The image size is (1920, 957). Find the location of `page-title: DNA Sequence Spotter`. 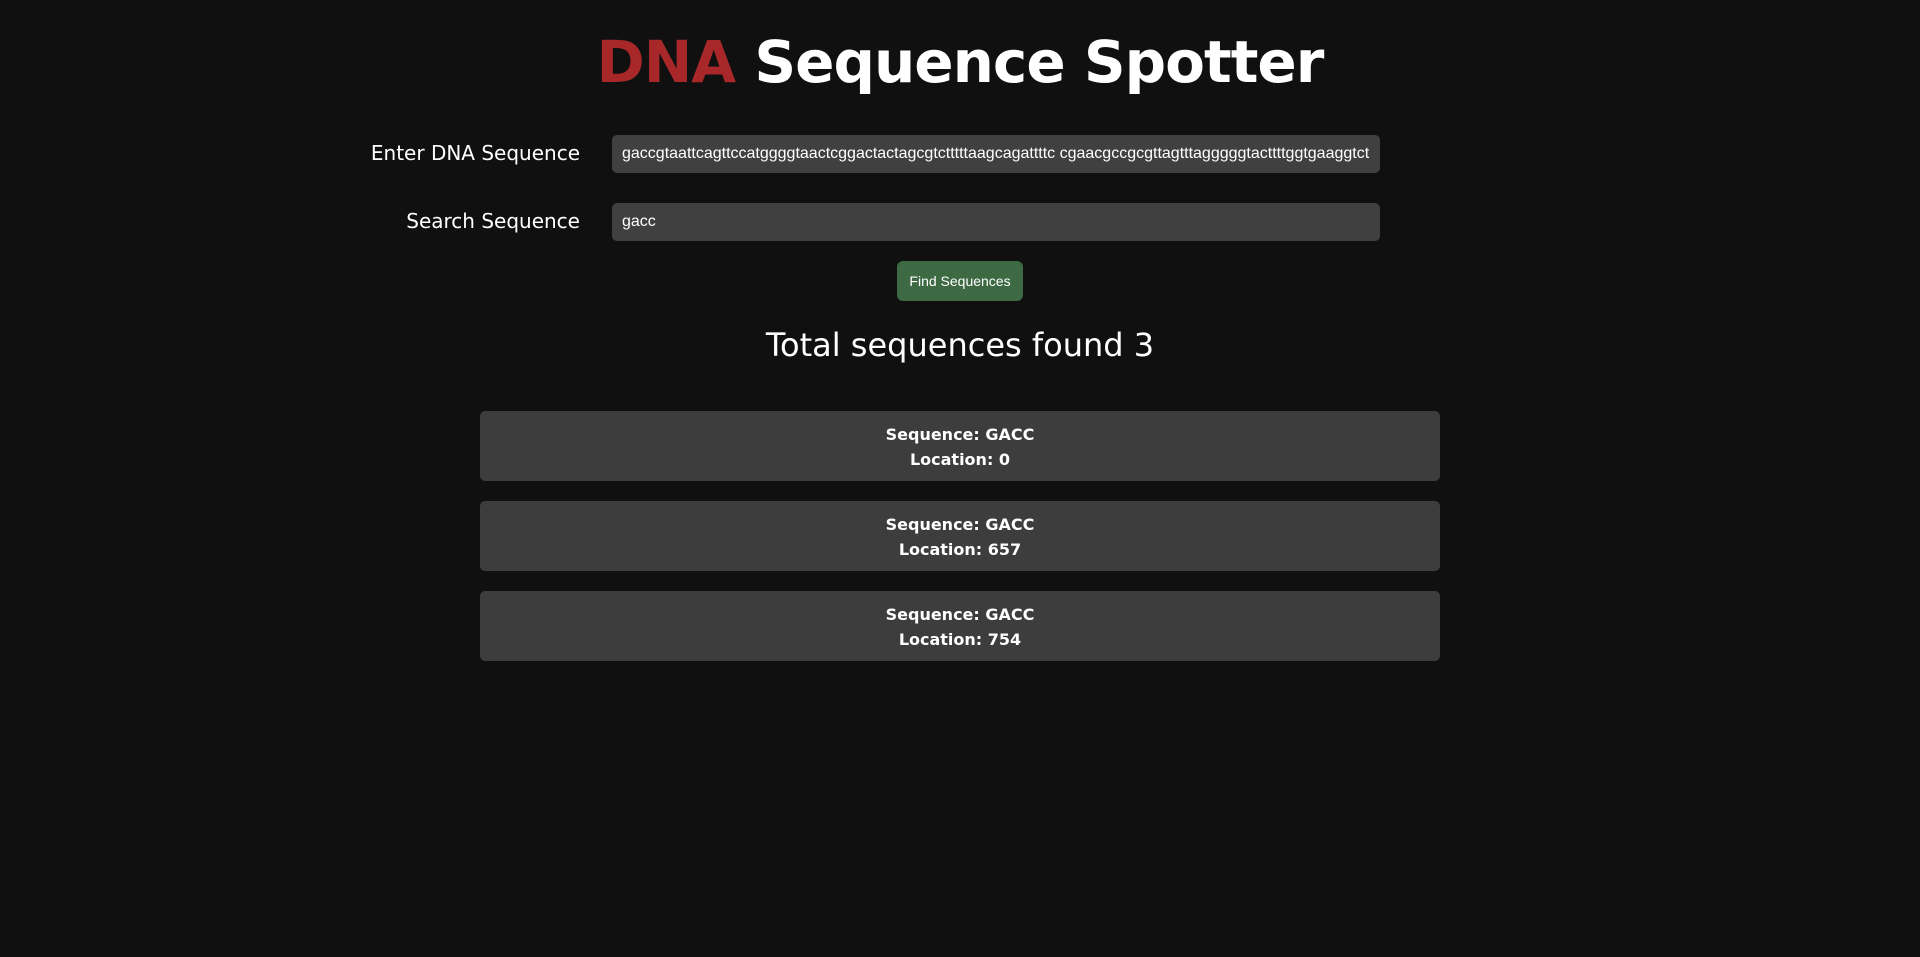

page-title: DNA Sequence Spotter is located at coordinates (960, 62).